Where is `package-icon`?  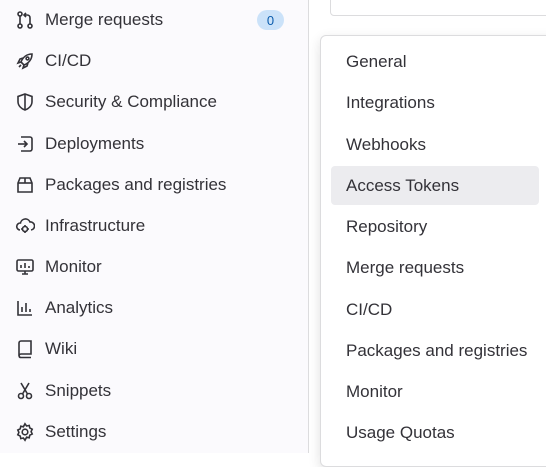 package-icon is located at coordinates (25, 185).